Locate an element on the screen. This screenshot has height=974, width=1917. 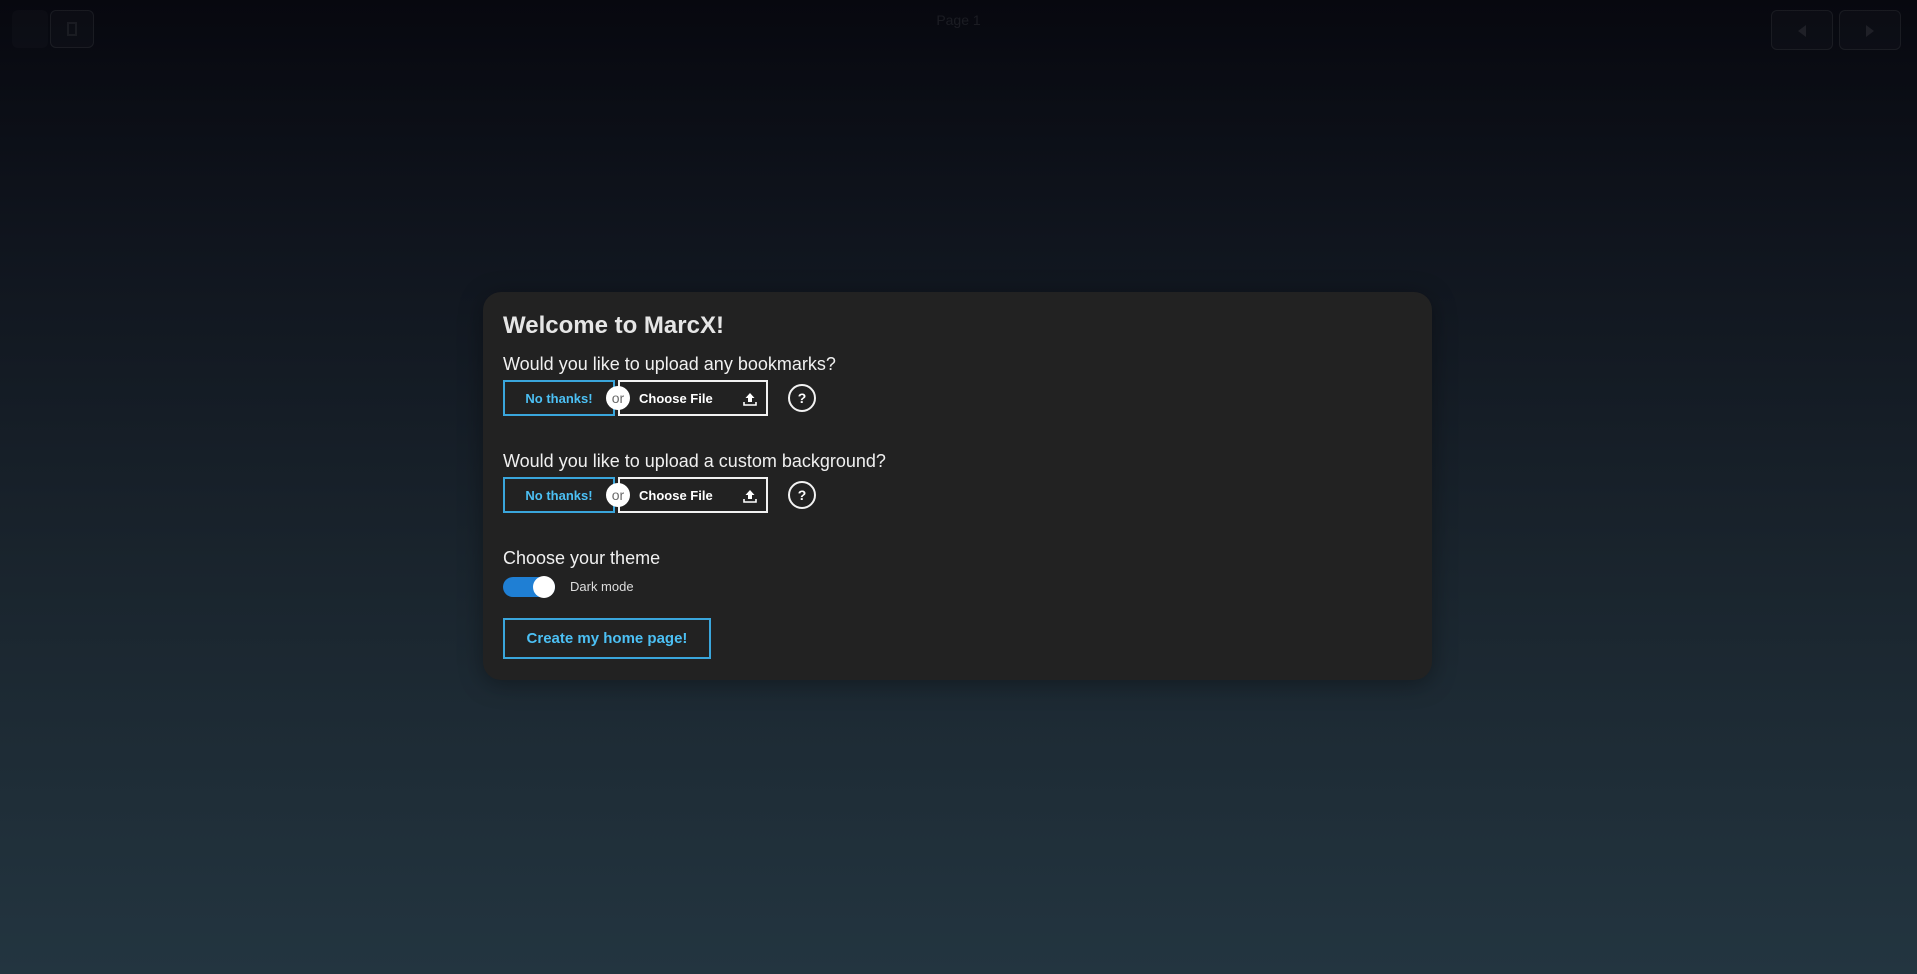
background-help-button: ? is located at coordinates (802, 495).